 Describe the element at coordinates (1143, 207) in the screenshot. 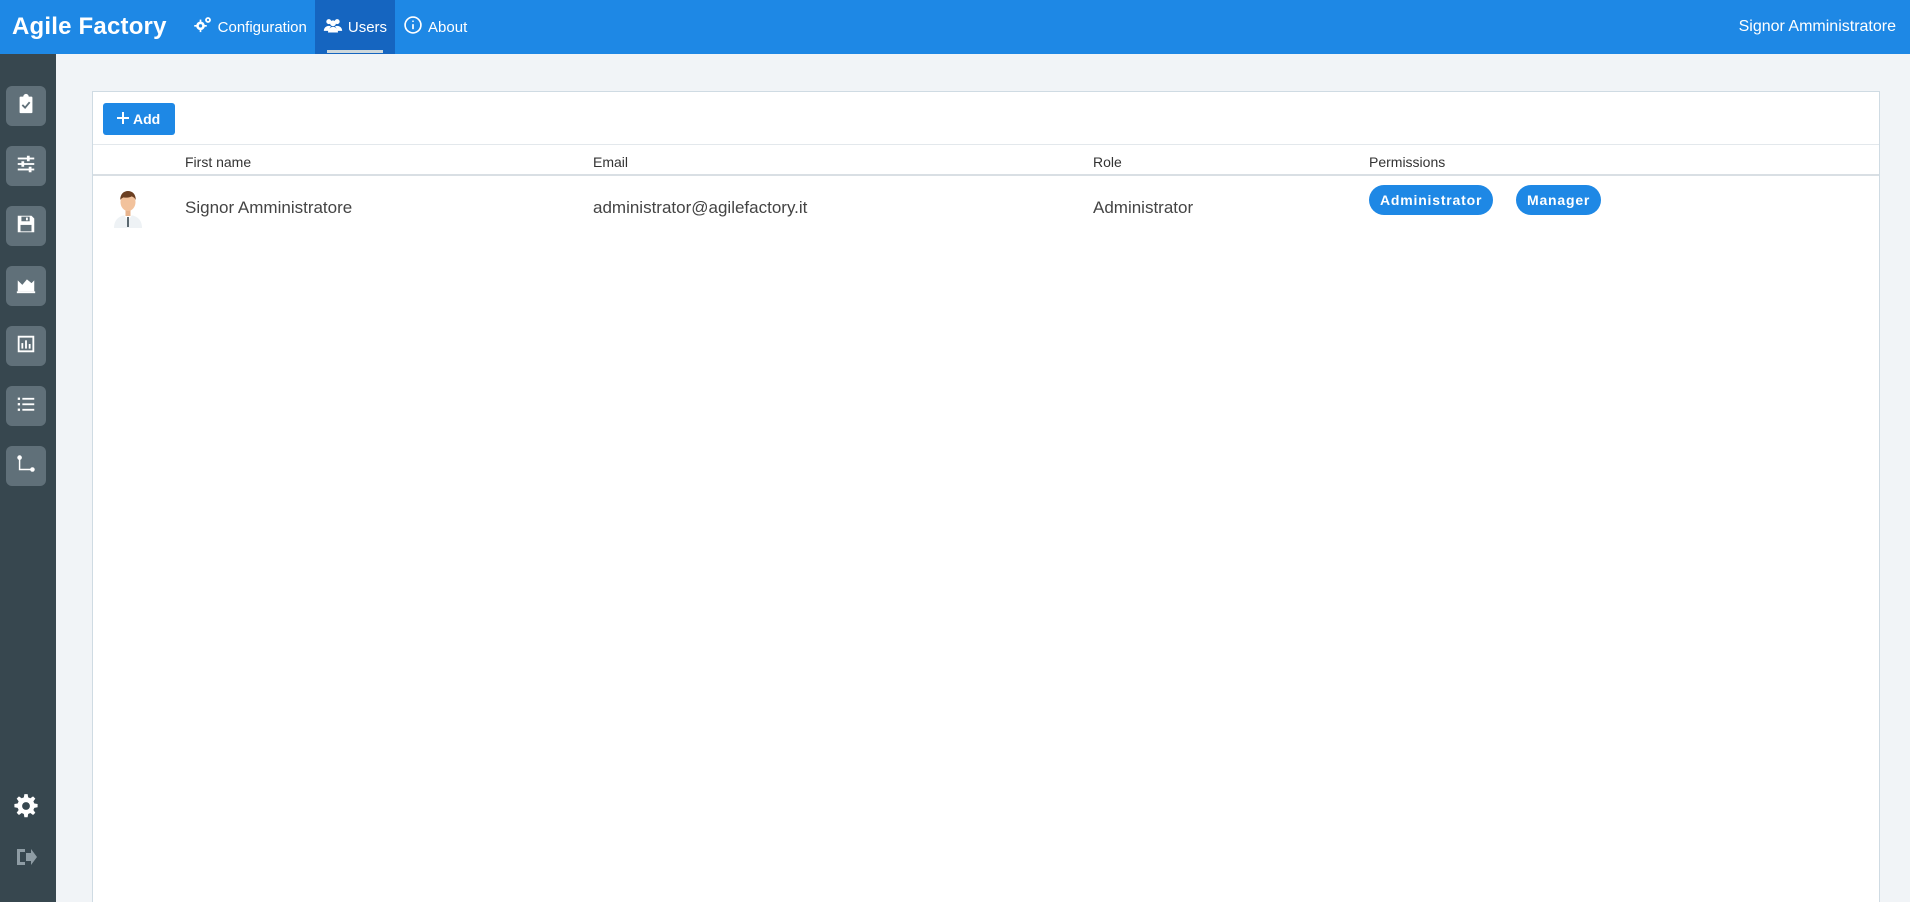

I see `user-role: Administrator` at that location.